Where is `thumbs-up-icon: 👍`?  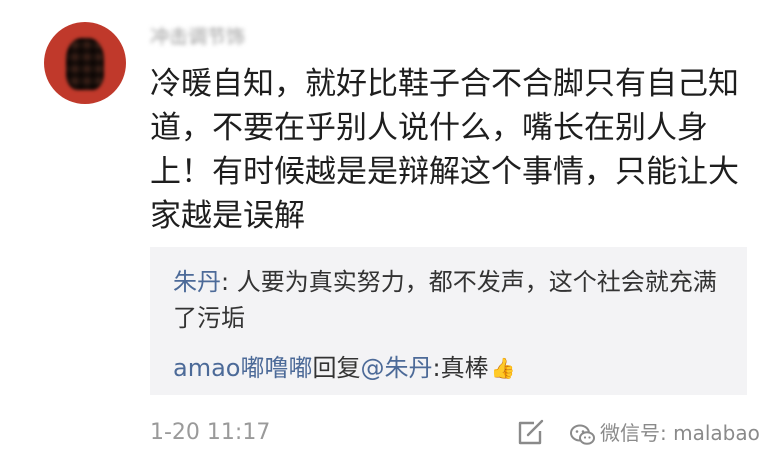 thumbs-up-icon: 👍 is located at coordinates (503, 368).